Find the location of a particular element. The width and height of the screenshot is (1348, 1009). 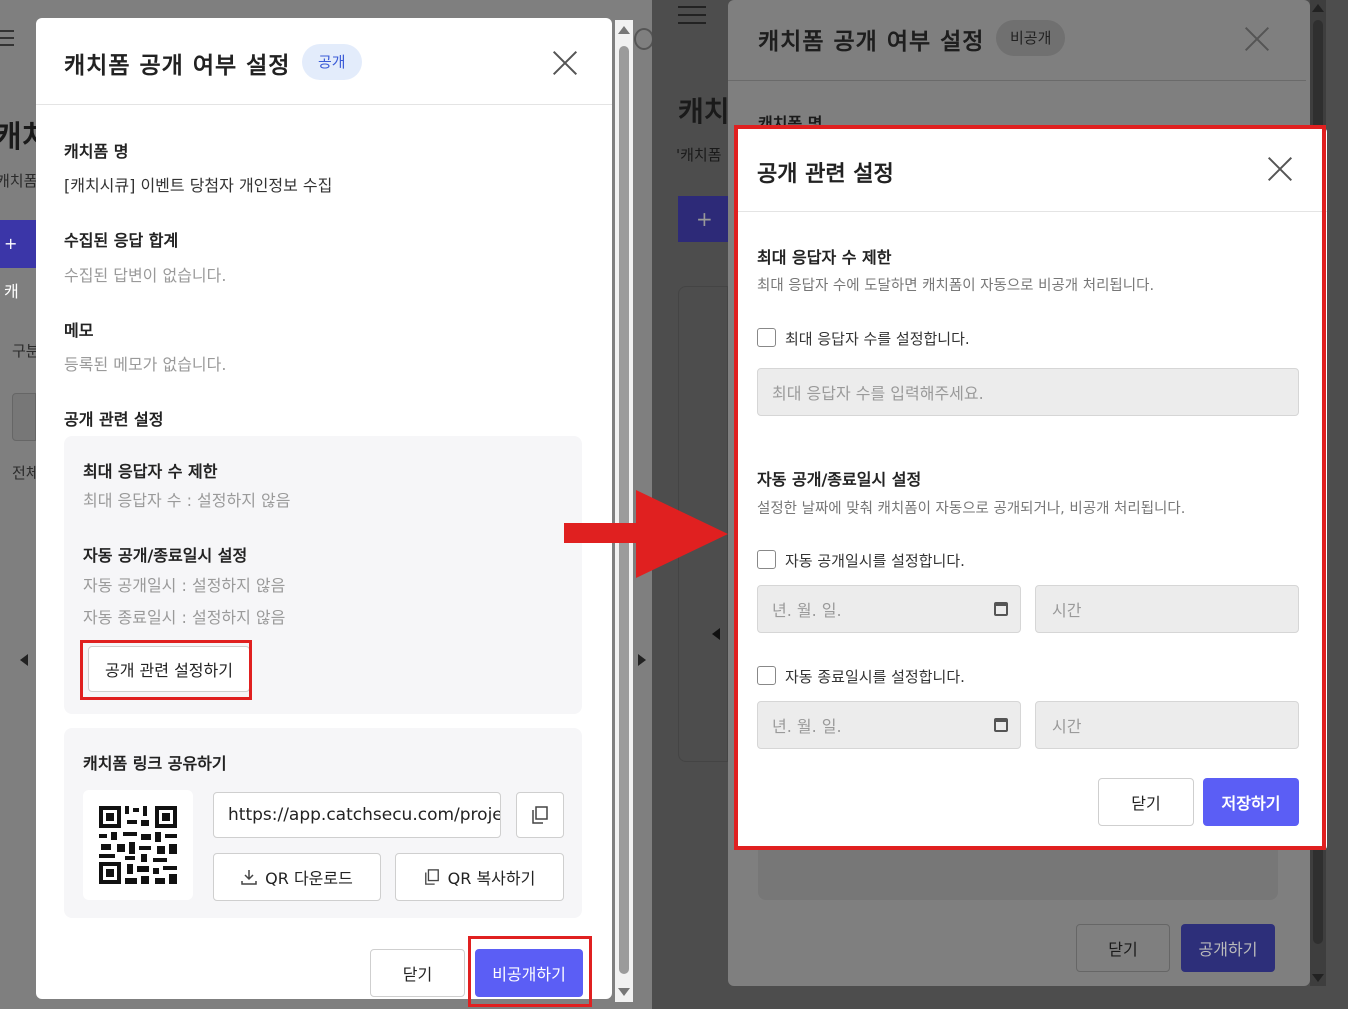

public-settings-label: 공개 관련 설정 is located at coordinates (114, 419).